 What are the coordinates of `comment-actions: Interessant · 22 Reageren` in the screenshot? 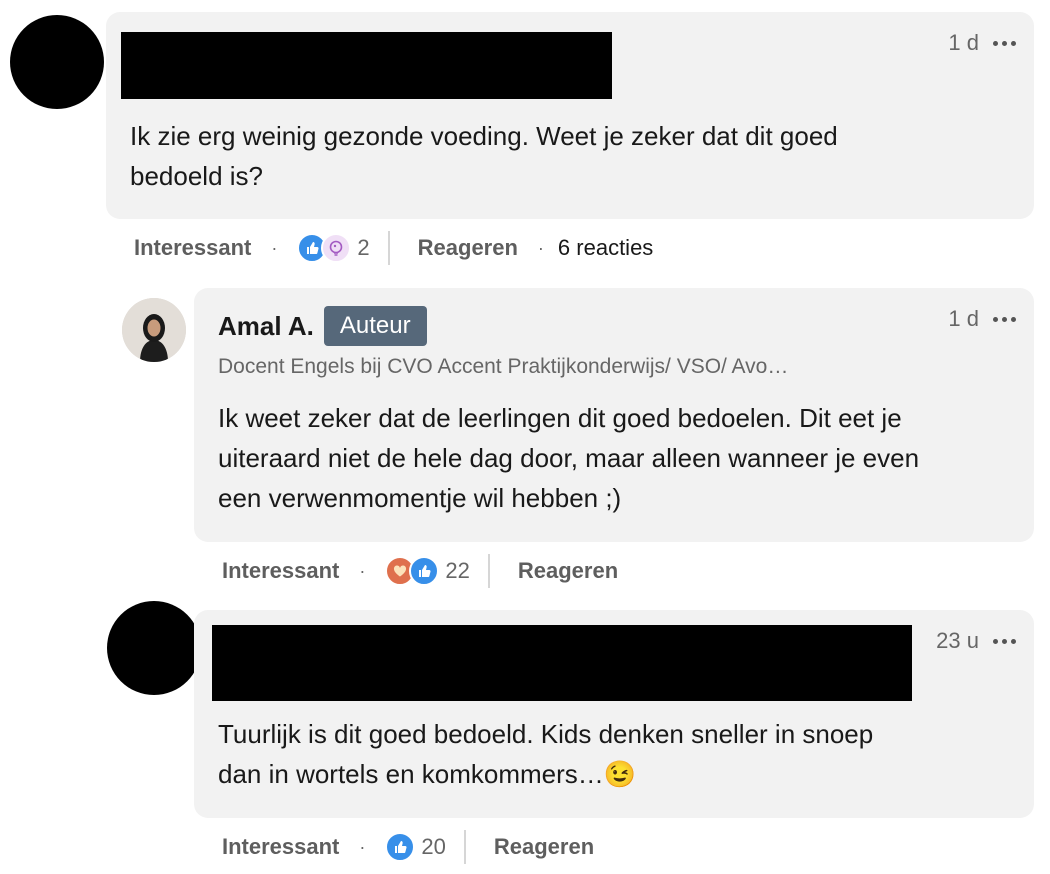 It's located at (420, 571).